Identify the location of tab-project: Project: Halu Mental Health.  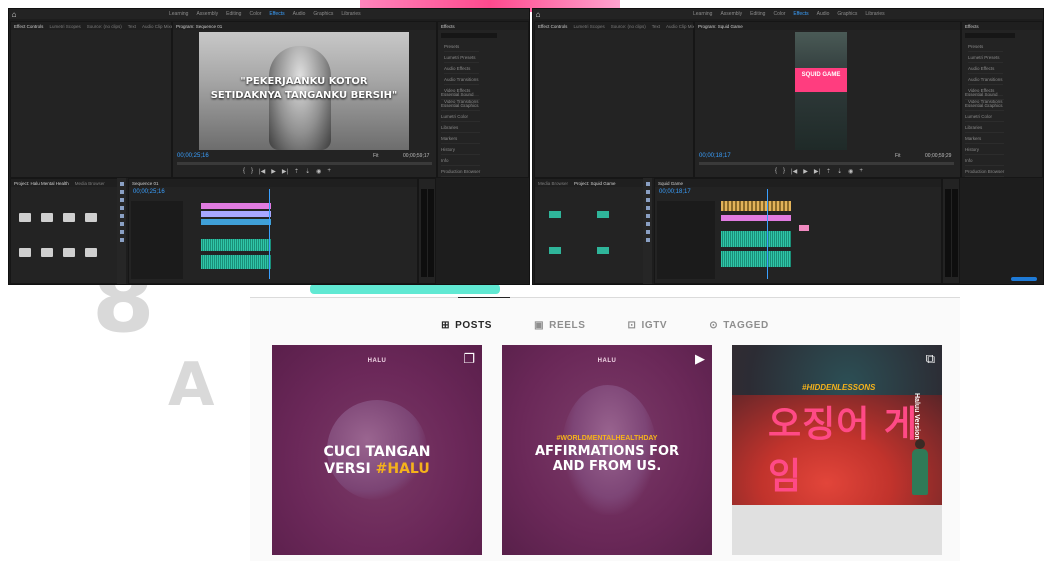
(41, 183).